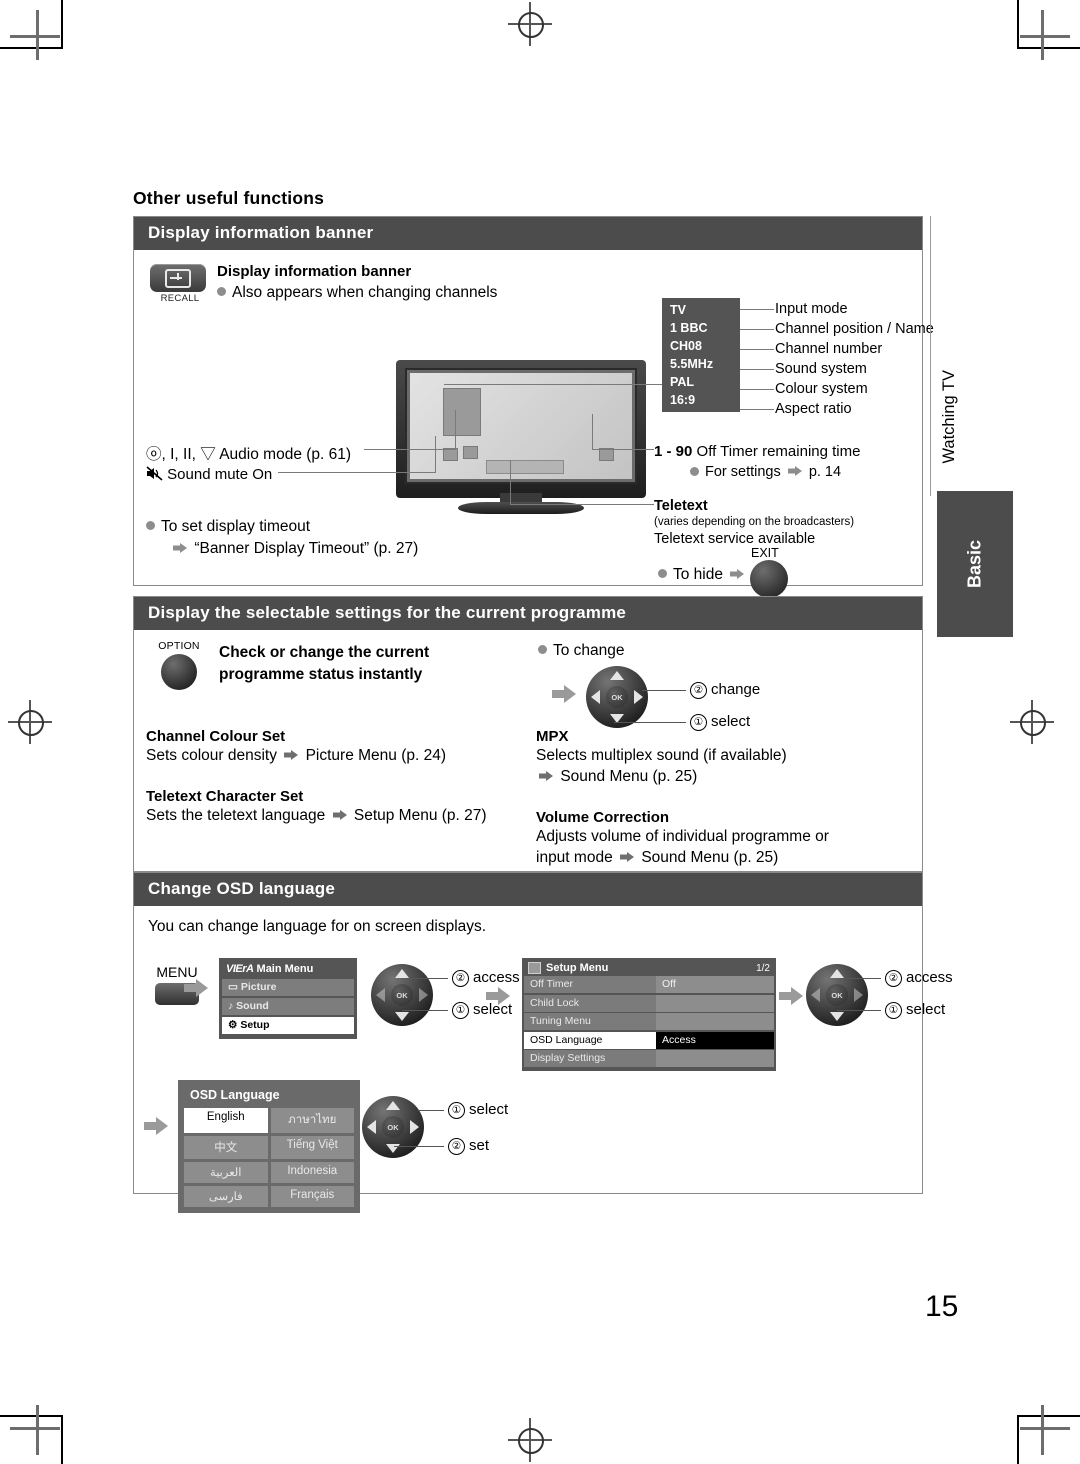  Describe the element at coordinates (769, 579) in the screenshot. I see `exit-button` at that location.